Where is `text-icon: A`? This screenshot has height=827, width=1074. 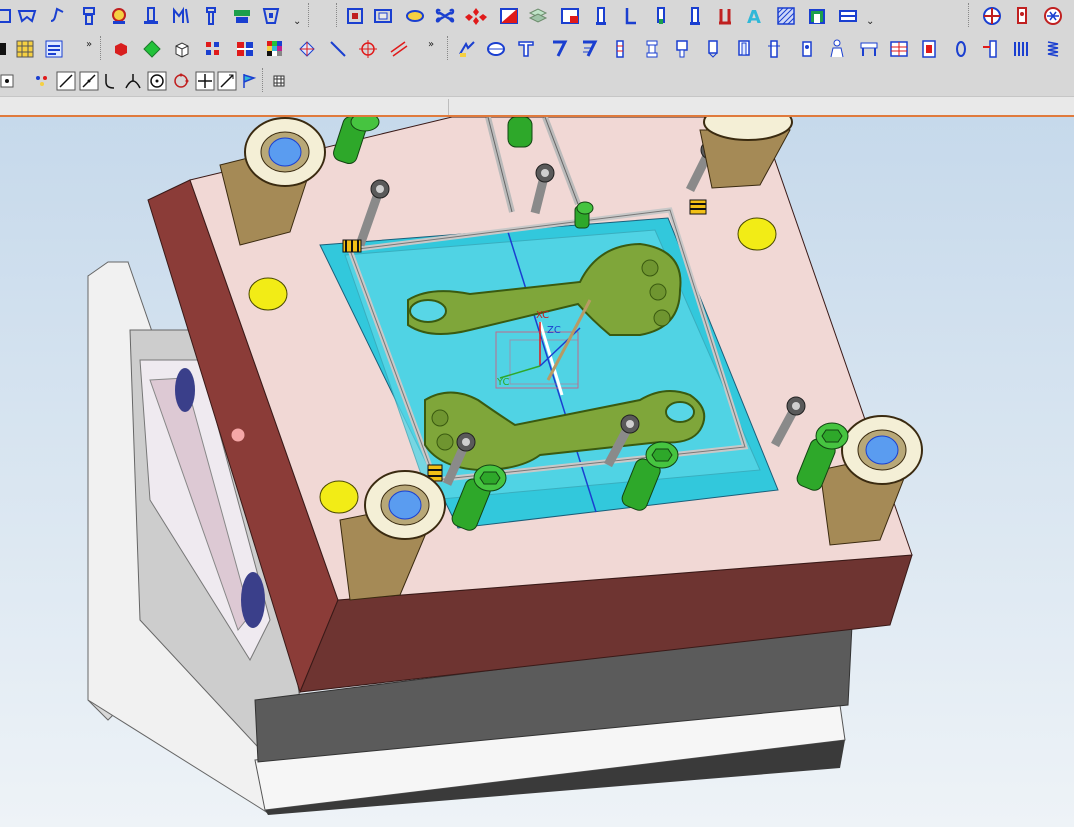 text-icon: A is located at coordinates (755, 16).